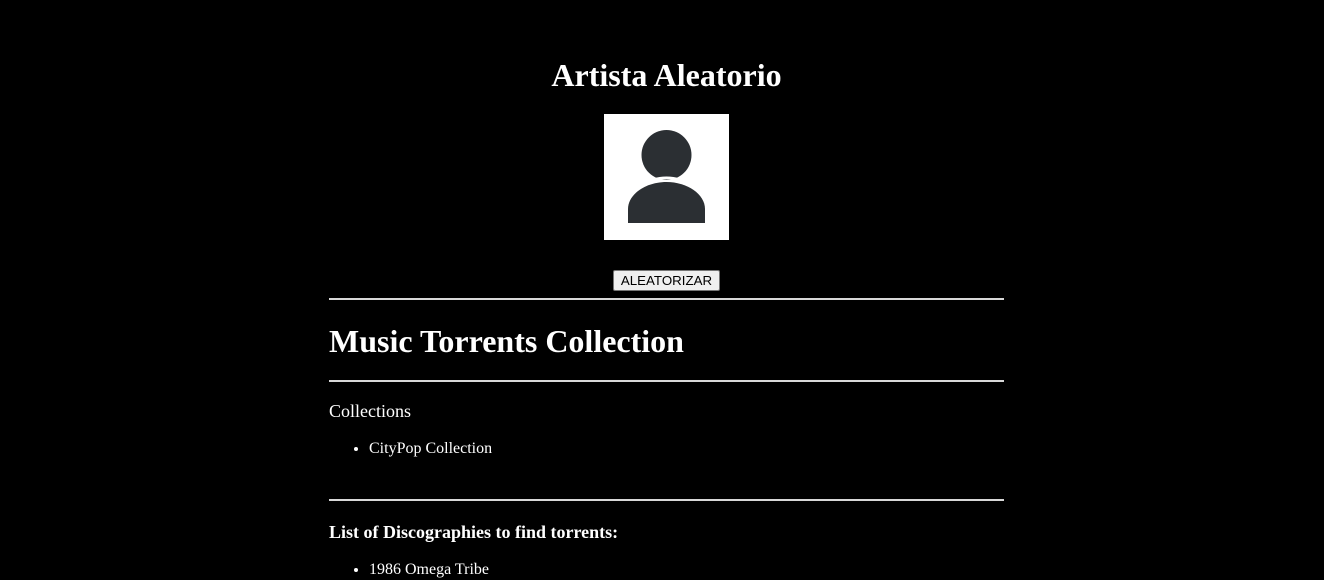  I want to click on artist-avatar, so click(666, 177).